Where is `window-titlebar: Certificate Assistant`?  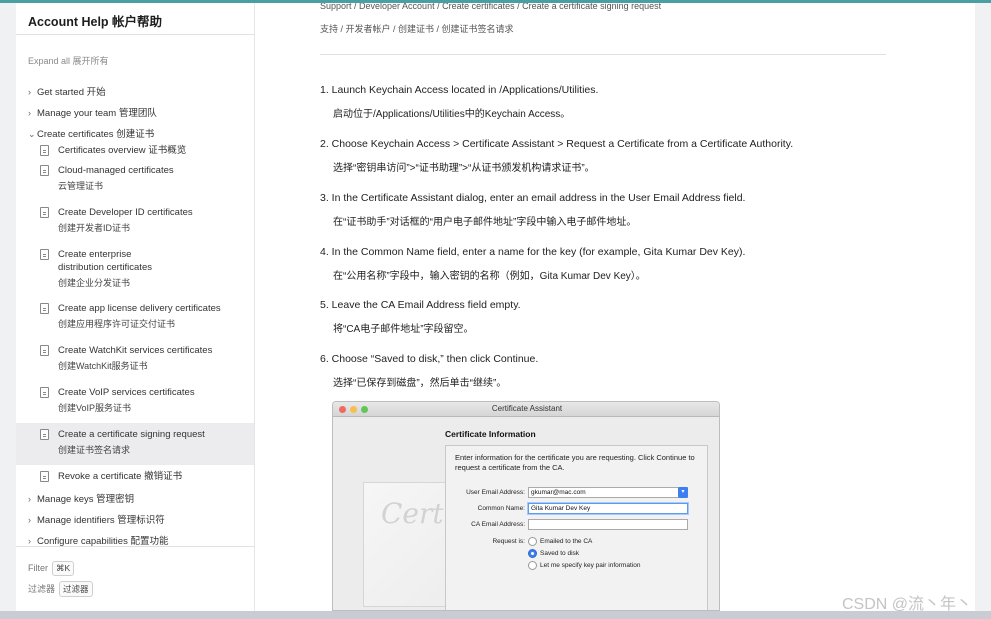 window-titlebar: Certificate Assistant is located at coordinates (526, 409).